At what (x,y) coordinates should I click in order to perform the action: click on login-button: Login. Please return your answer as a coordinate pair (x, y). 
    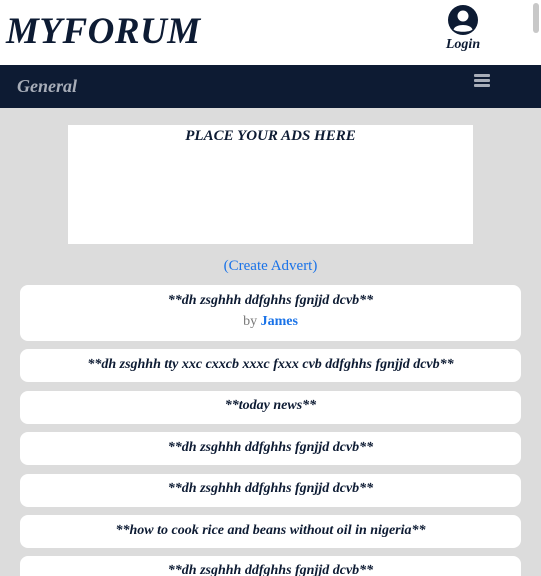
    Looking at the image, I should click on (463, 28).